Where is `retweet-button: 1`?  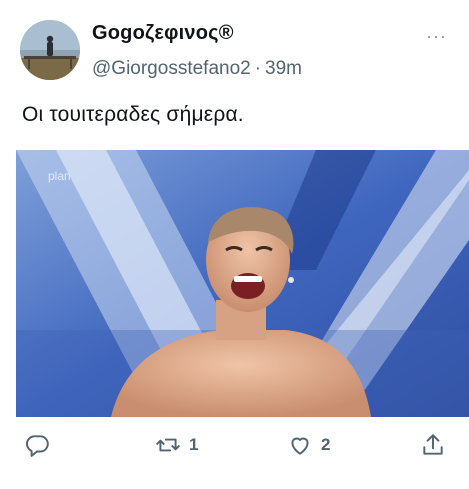
retweet-button: 1 is located at coordinates (176, 445).